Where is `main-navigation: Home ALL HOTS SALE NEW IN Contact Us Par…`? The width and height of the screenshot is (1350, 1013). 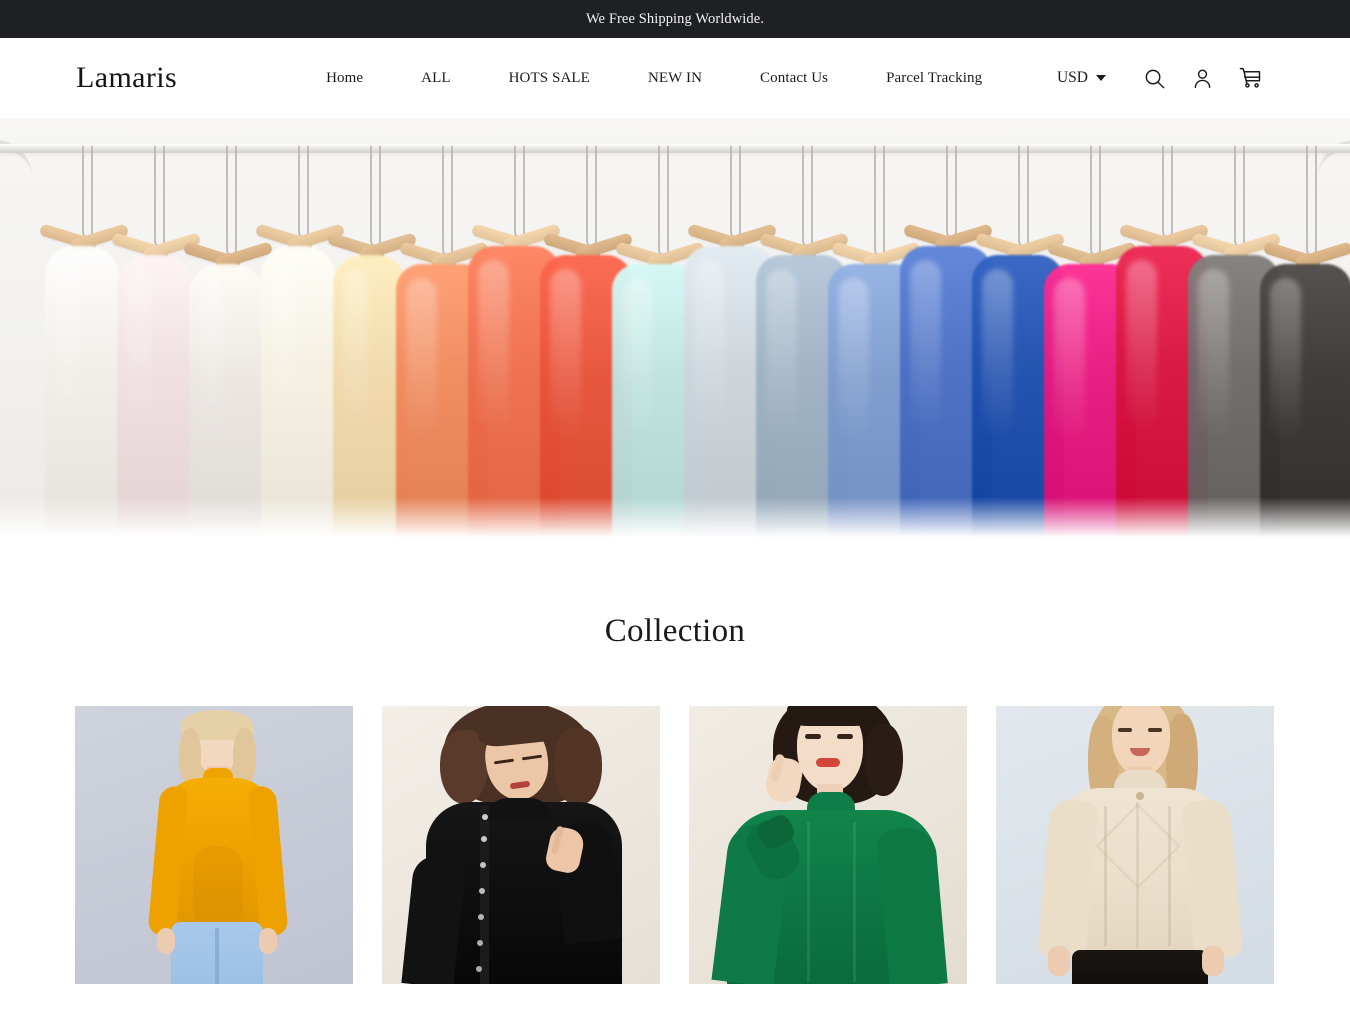
main-navigation: Home ALL HOTS SALE NEW IN Contact Us Par… is located at coordinates (654, 78).